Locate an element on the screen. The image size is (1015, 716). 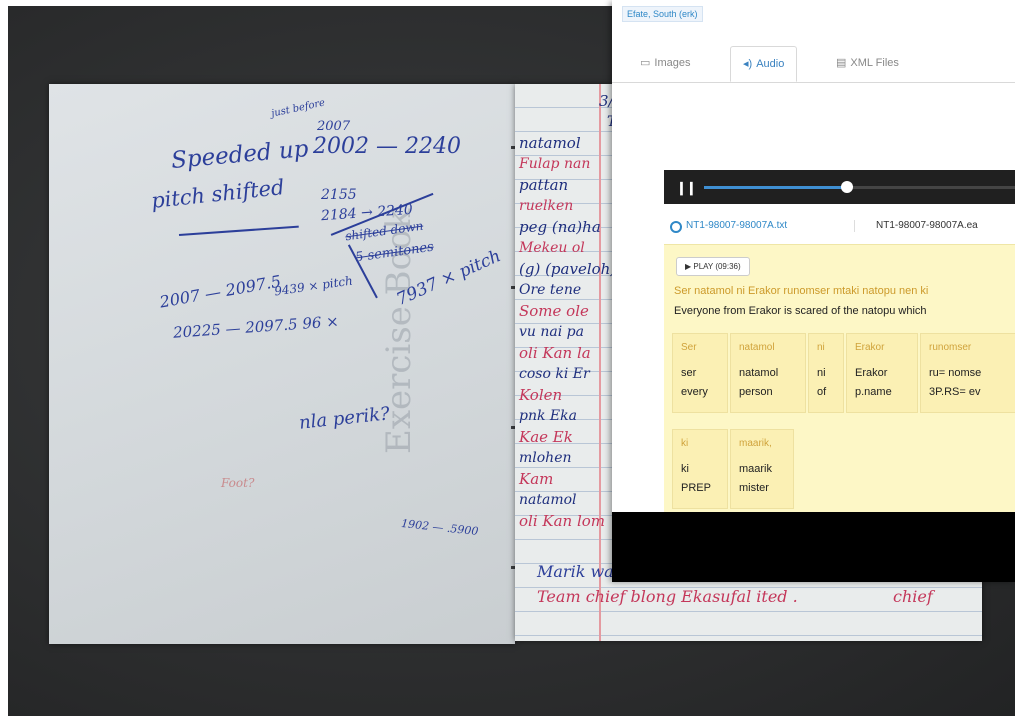
word-card: Erakor Erakor p.name is located at coordinates (882, 373).